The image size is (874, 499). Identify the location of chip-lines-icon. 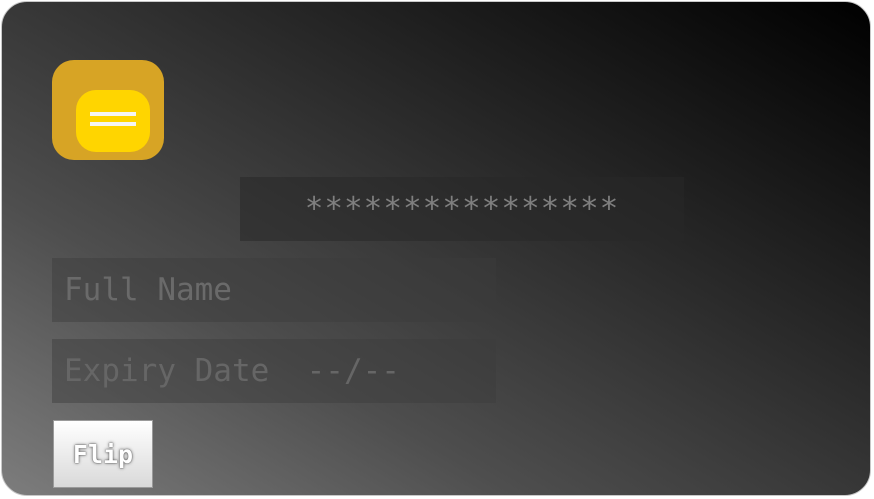
(113, 122).